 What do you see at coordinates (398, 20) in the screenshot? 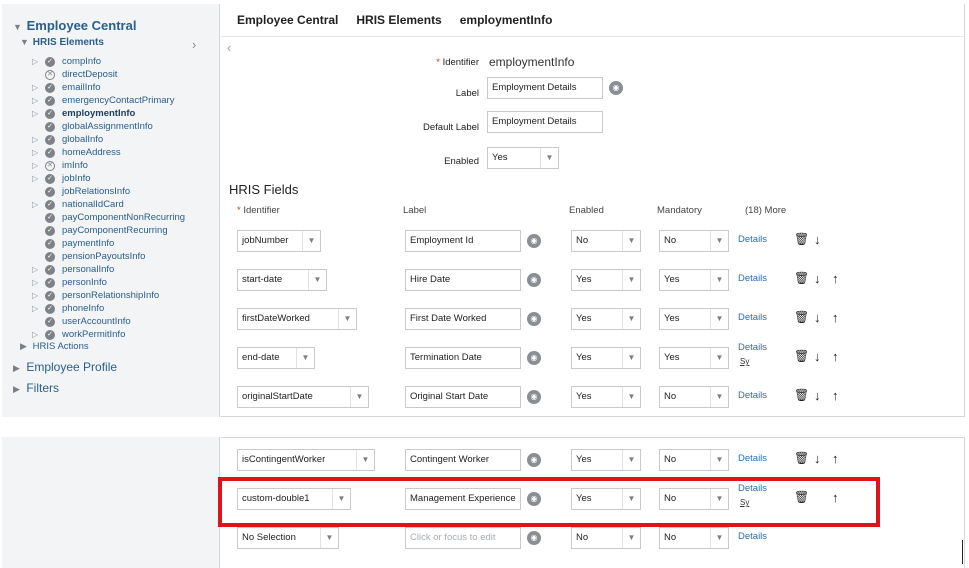
I see `breadcrumb-hris-elements: HRIS Elements` at bounding box center [398, 20].